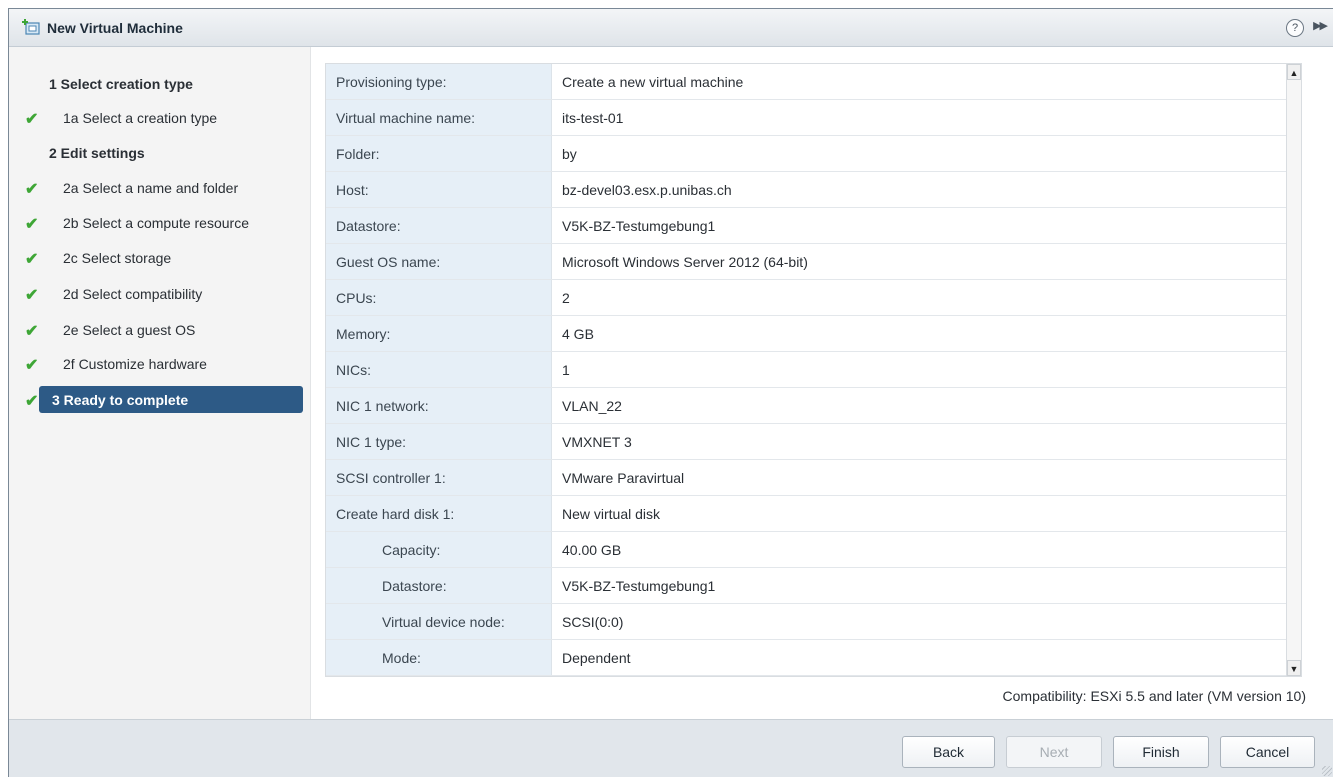 The width and height of the screenshot is (1333, 777). I want to click on table-row: Memory: 4 GB, so click(806, 333).